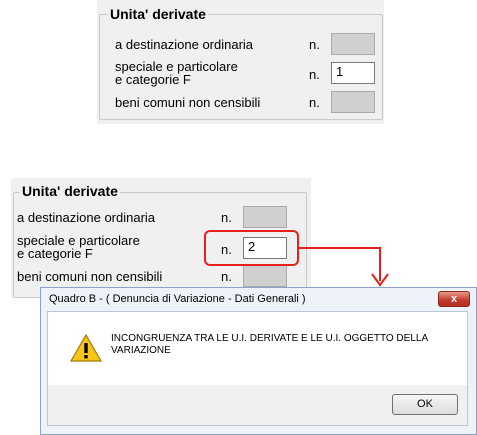 This screenshot has height=435, width=477. What do you see at coordinates (251, 248) in the screenshot?
I see `highlight-box` at bounding box center [251, 248].